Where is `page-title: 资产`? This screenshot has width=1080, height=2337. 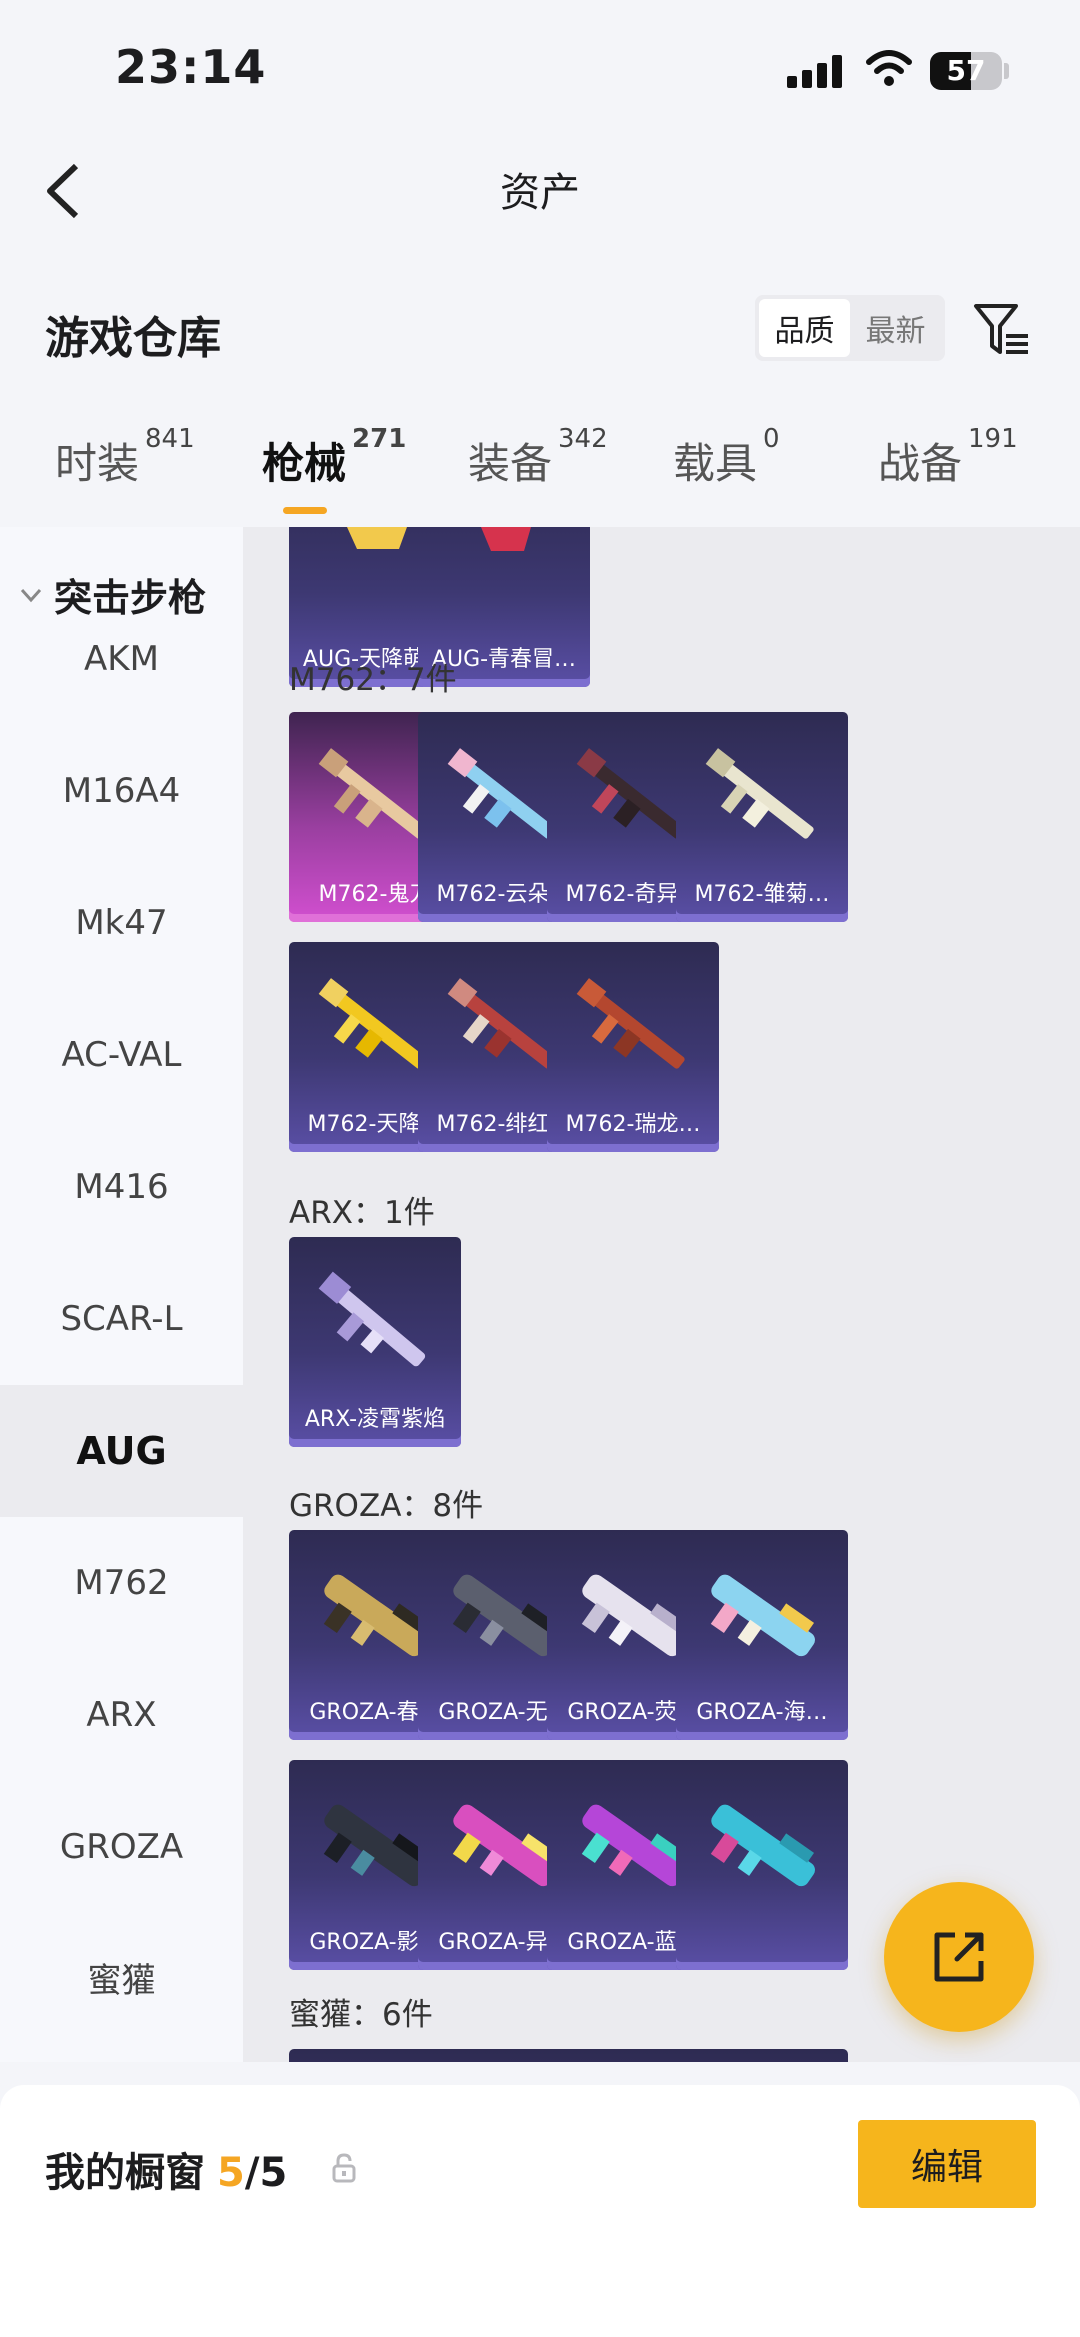
page-title: 资产 is located at coordinates (540, 193).